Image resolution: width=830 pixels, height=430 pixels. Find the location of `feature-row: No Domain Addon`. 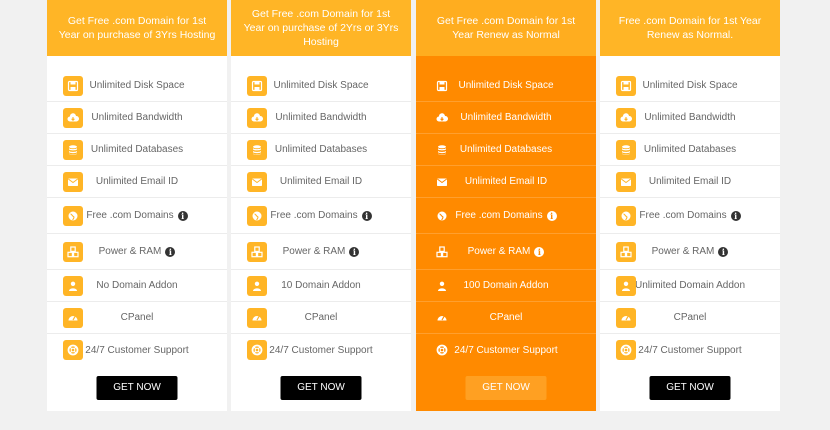

feature-row: No Domain Addon is located at coordinates (137, 286).